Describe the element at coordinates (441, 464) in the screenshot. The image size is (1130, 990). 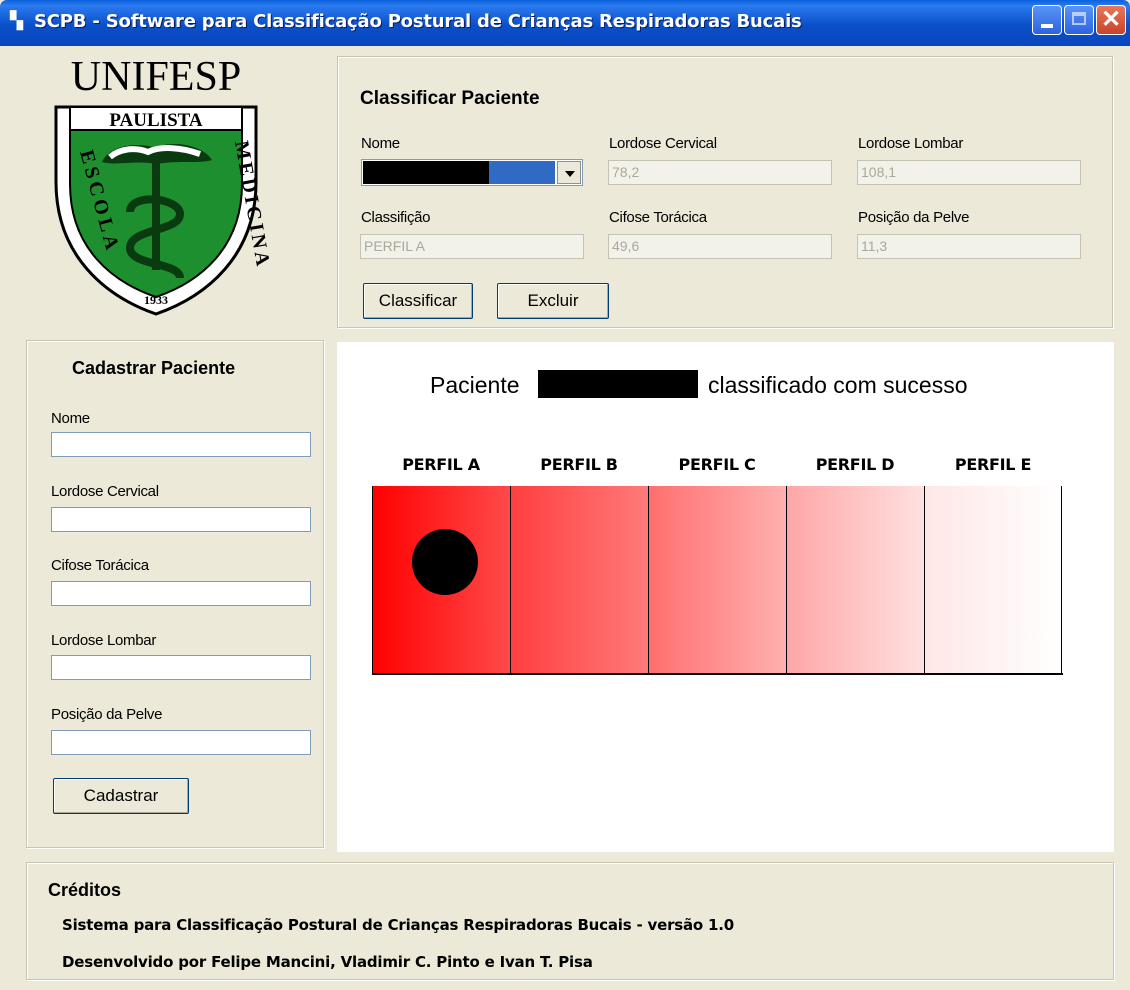
I see `profile-header-a: PERFIL A` at that location.